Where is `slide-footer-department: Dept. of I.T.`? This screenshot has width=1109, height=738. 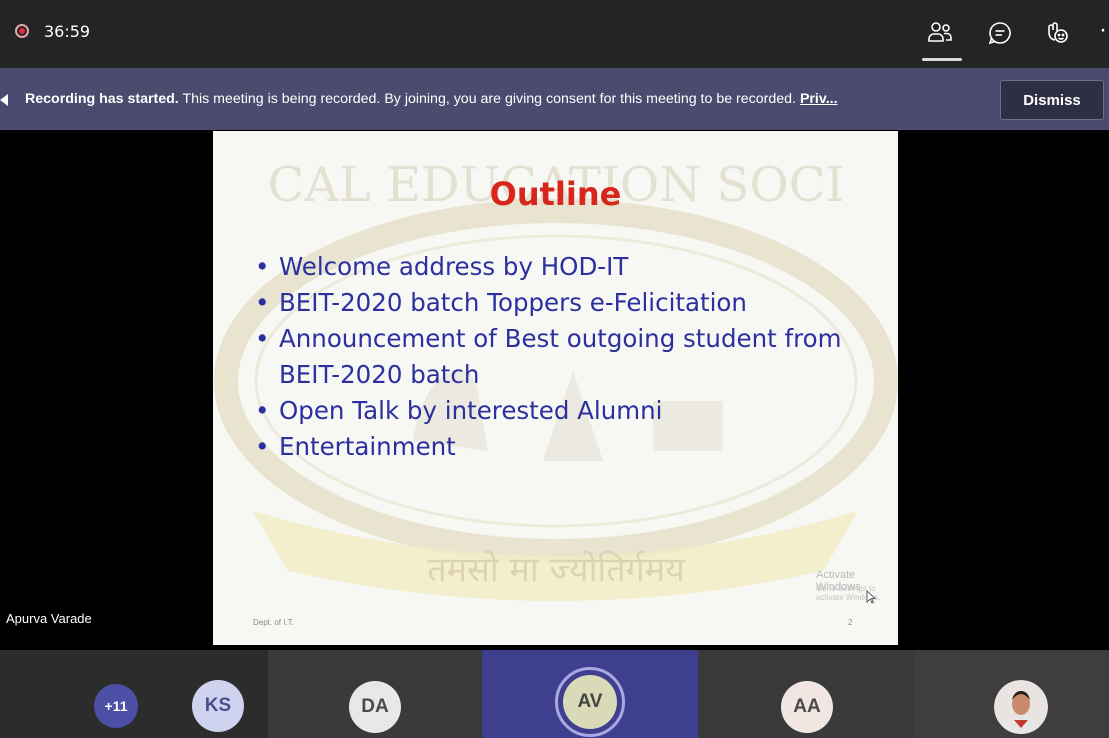
slide-footer-department: Dept. of I.T. is located at coordinates (273, 622).